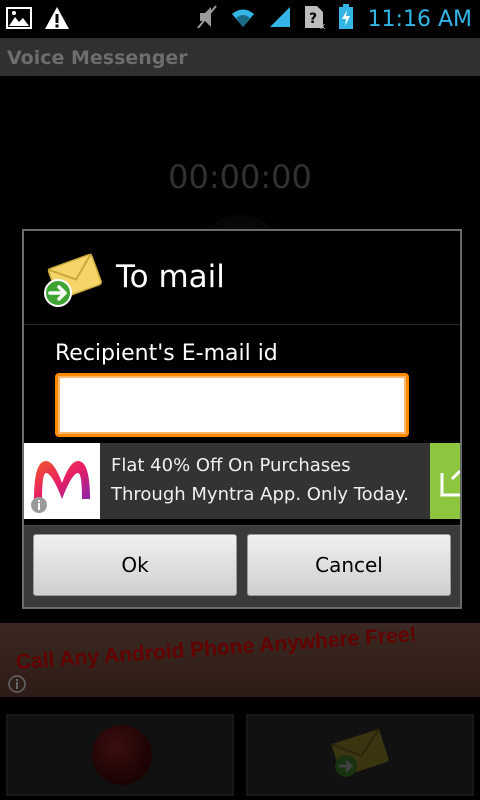  I want to click on status-left-icons, so click(38, 20).